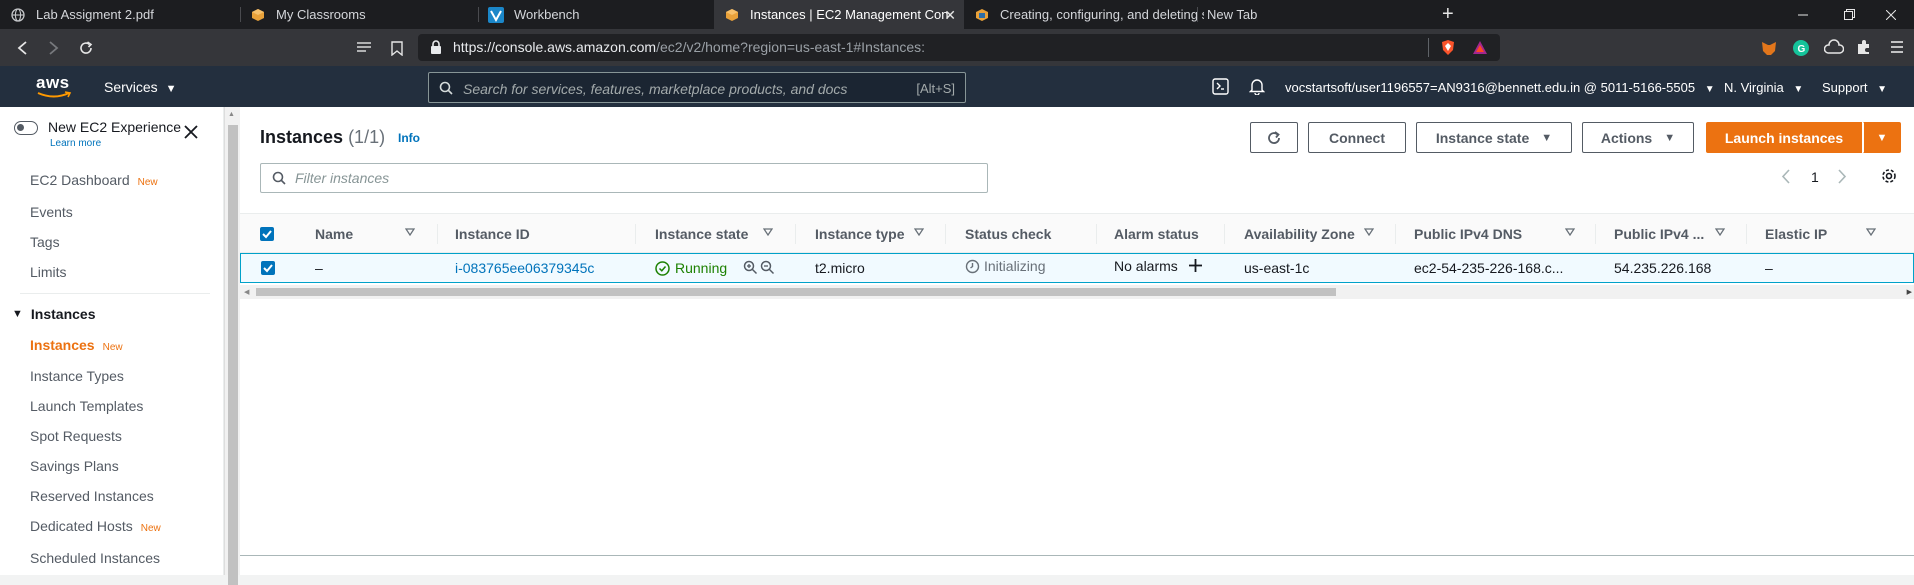 This screenshot has height=585, width=1914. I want to click on browser-tab-classrooms: My Classrooms, so click(358, 14).